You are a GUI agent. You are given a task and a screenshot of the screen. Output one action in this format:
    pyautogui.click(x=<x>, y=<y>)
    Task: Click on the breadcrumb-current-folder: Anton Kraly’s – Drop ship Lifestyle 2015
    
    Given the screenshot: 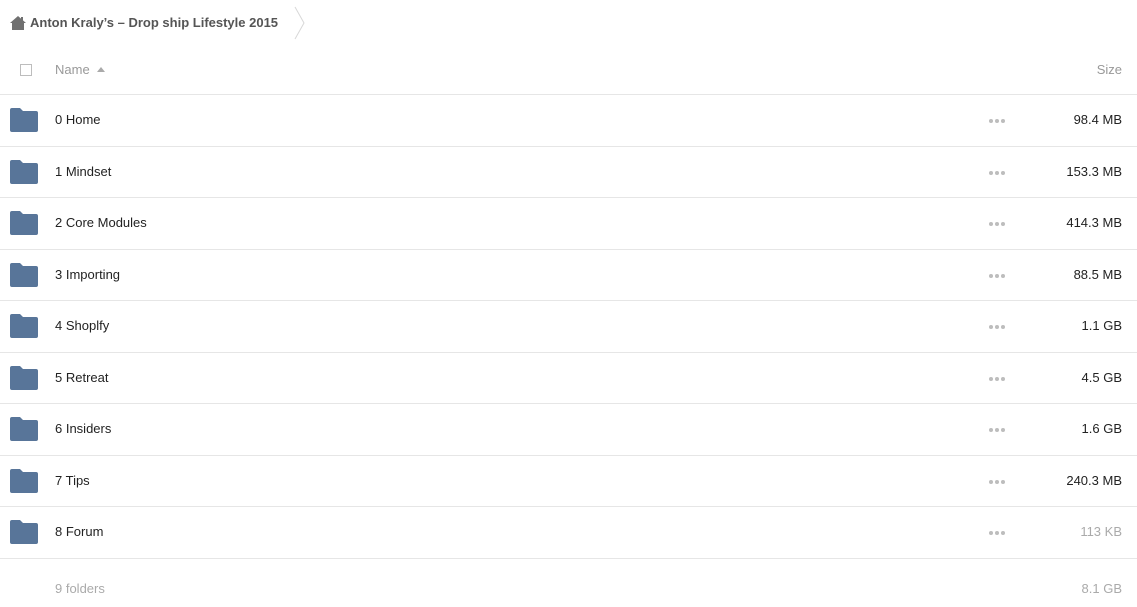 What is the action you would take?
    pyautogui.click(x=146, y=22)
    